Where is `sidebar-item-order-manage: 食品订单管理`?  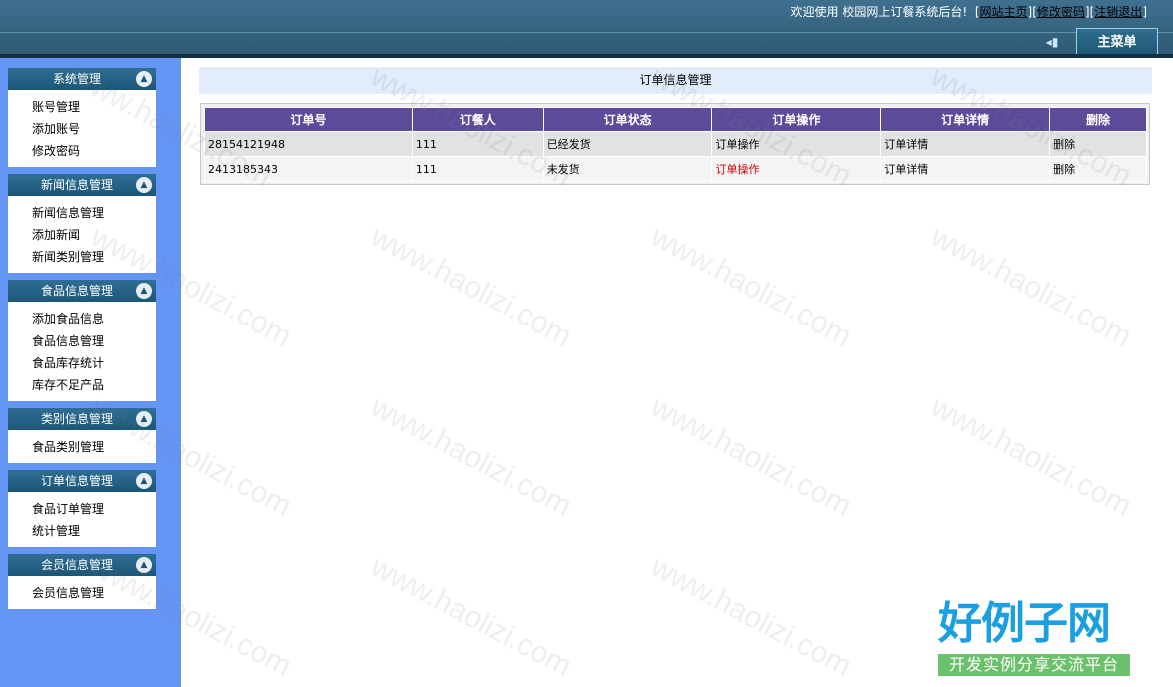
sidebar-item-order-manage: 食品订单管理 is located at coordinates (82, 509).